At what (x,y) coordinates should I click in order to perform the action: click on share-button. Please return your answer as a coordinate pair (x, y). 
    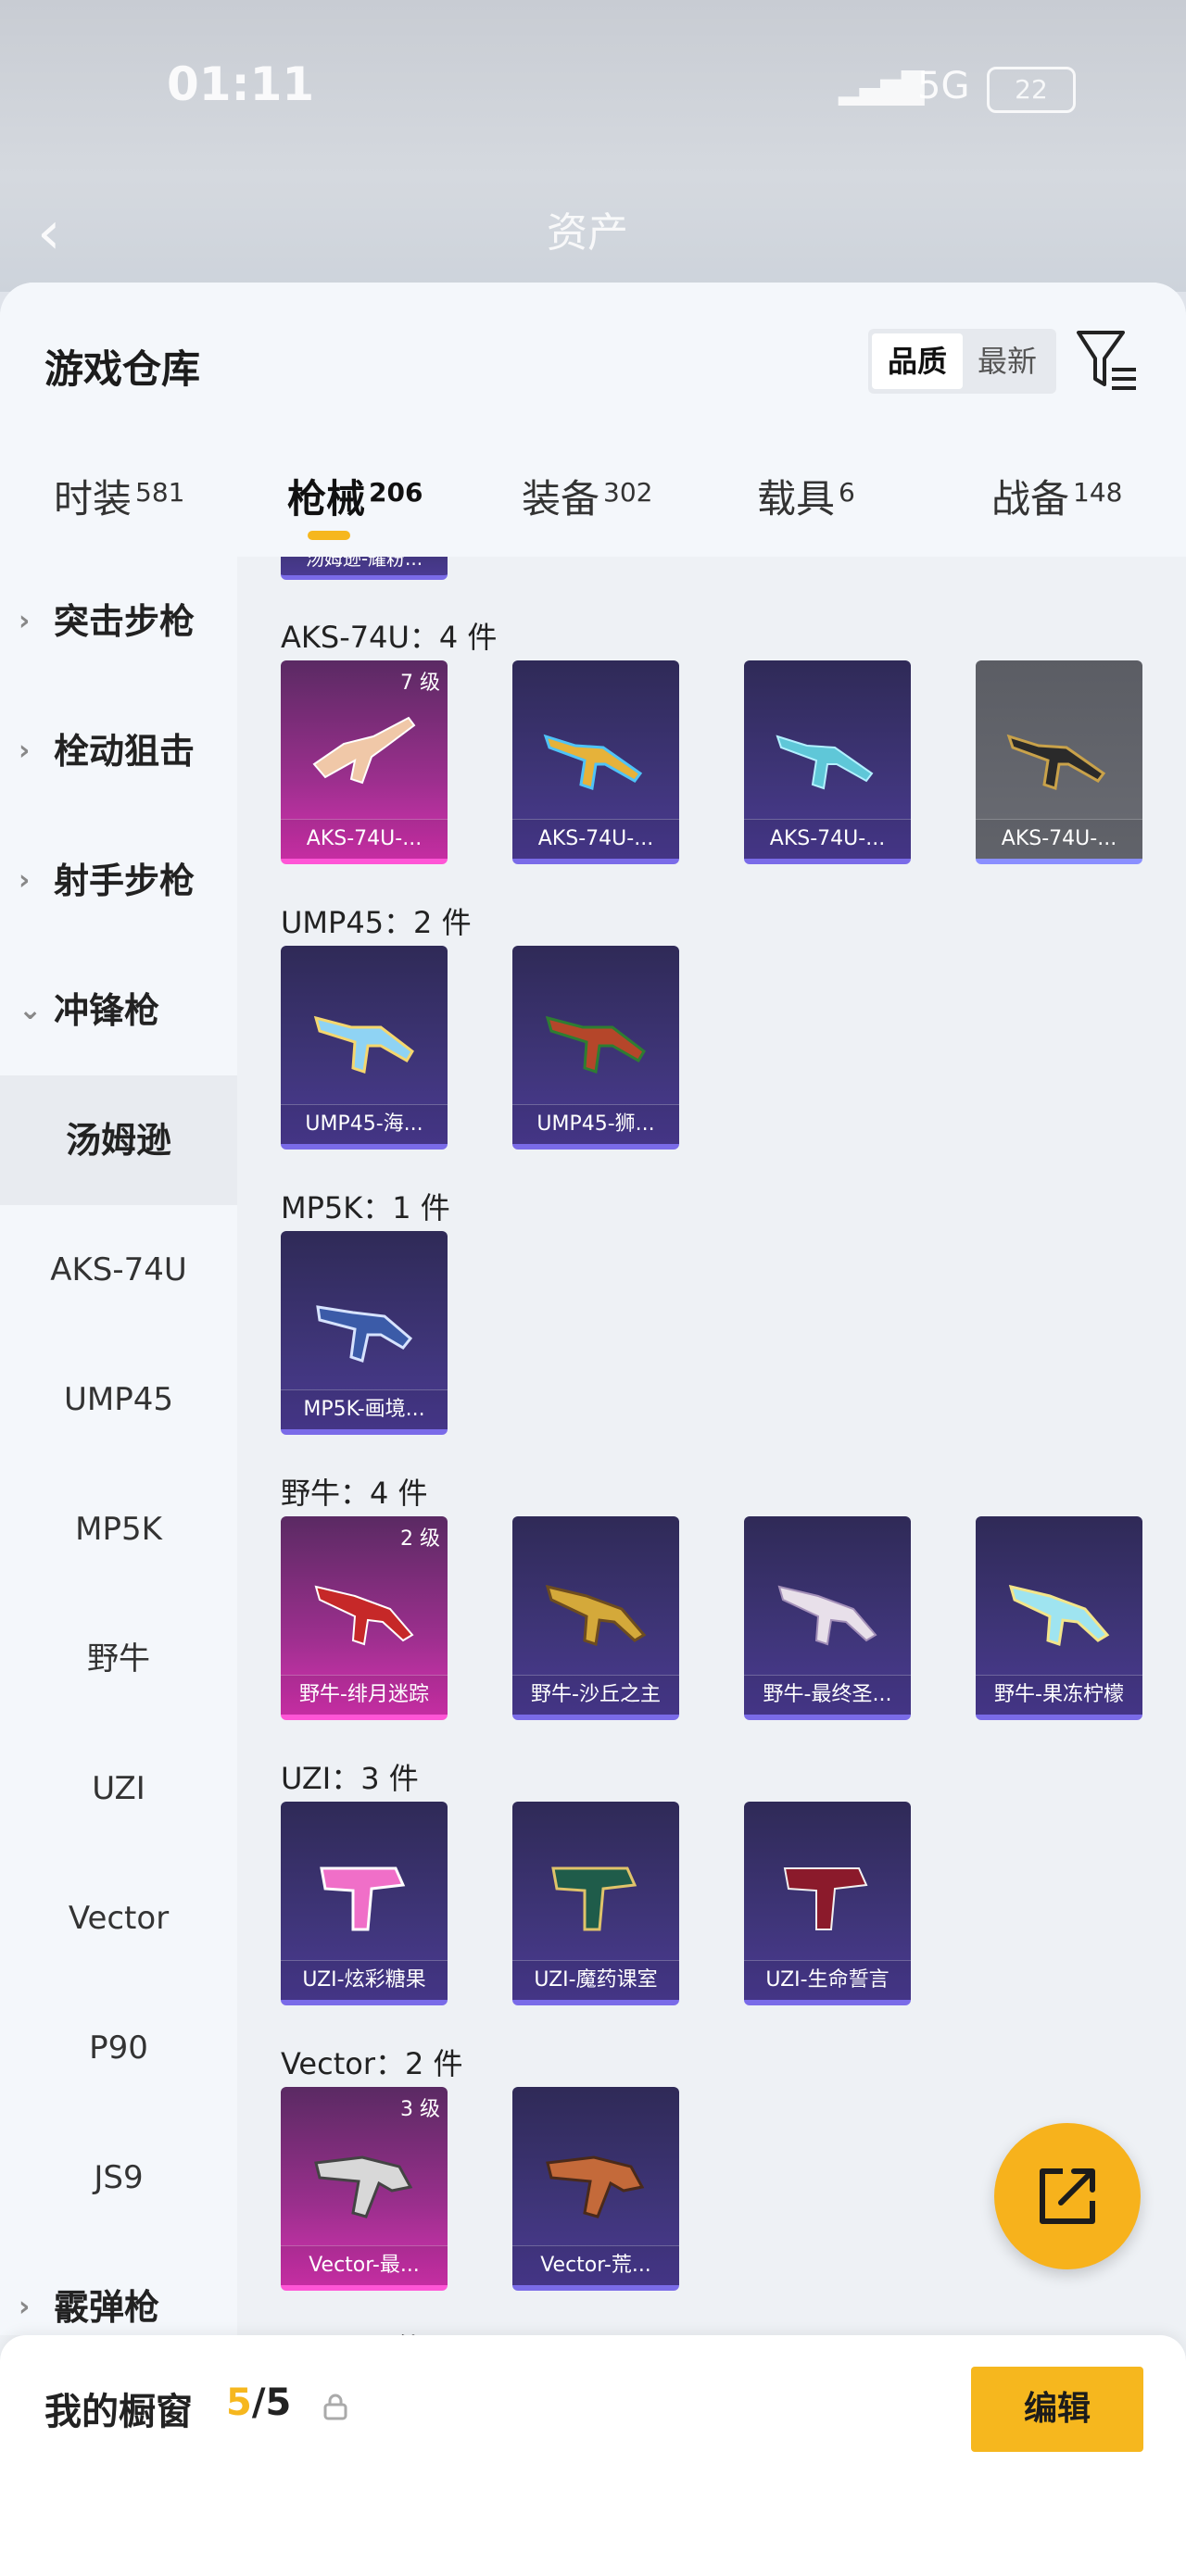
    Looking at the image, I should click on (1067, 2196).